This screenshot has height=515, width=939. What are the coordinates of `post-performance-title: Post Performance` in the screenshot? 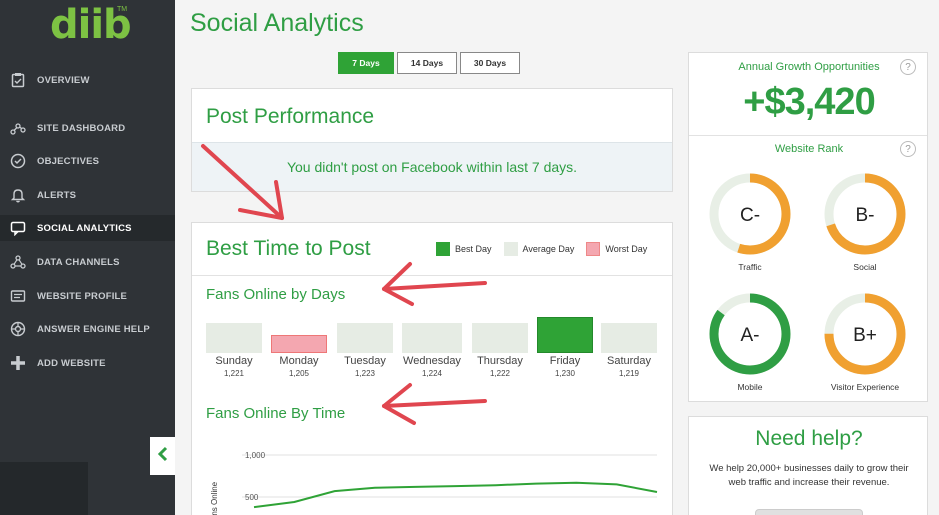 It's located at (290, 116).